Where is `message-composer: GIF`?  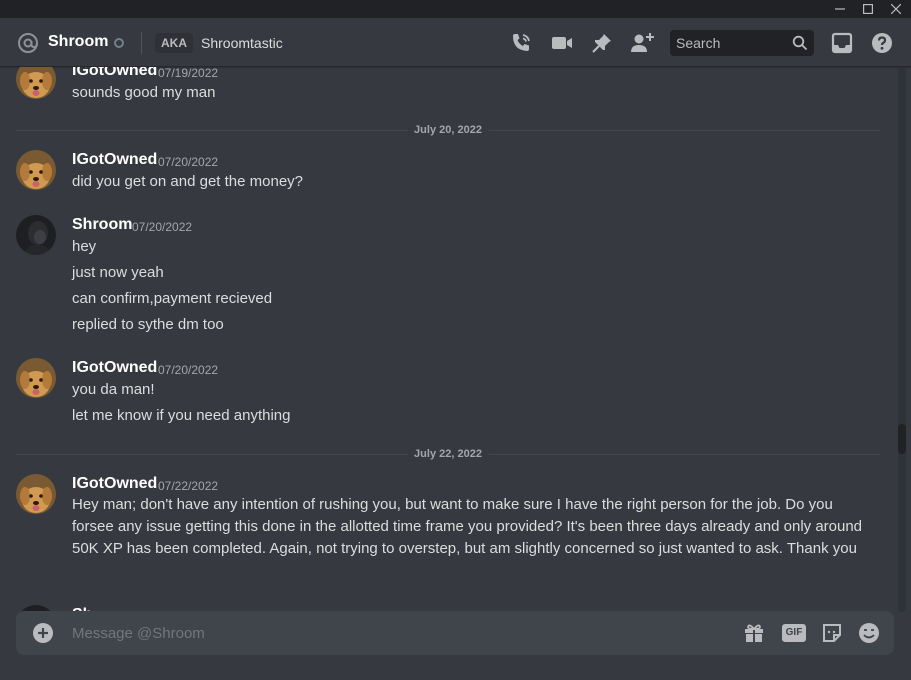 message-composer: GIF is located at coordinates (455, 633).